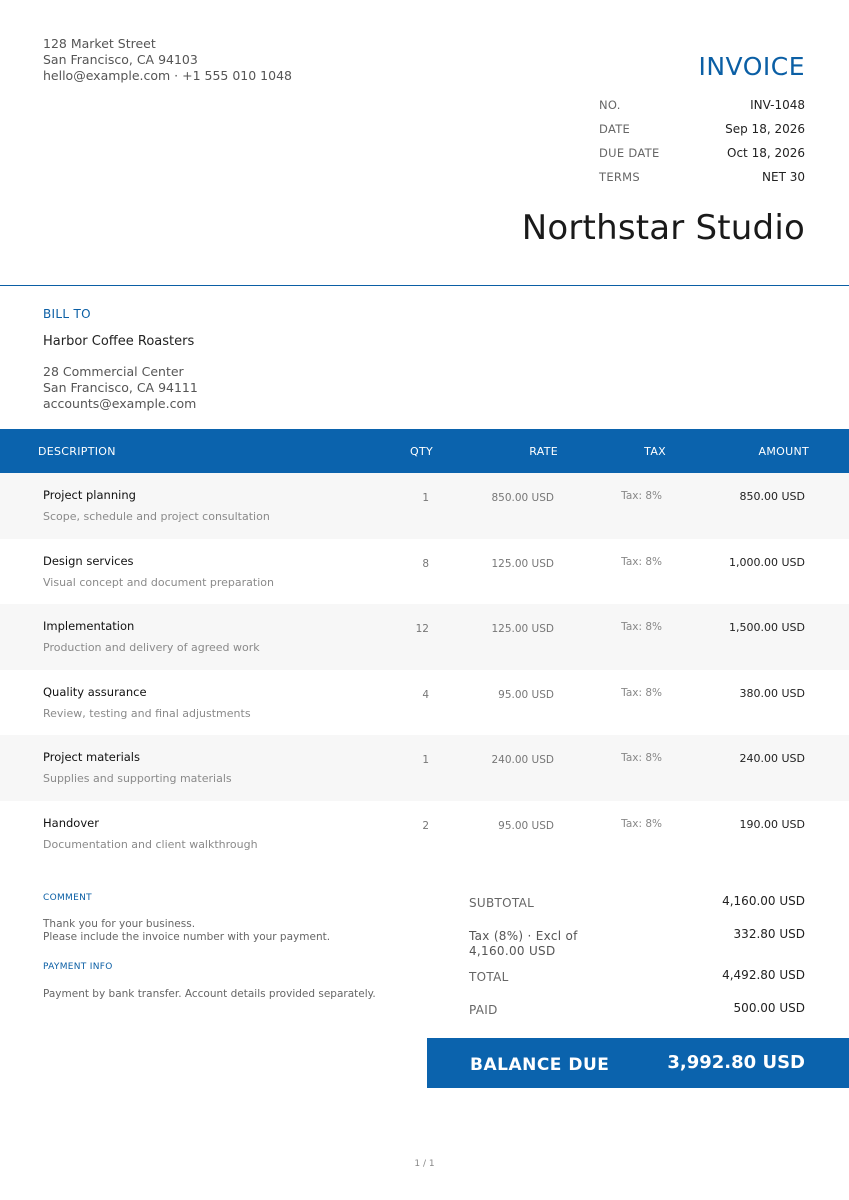 The image size is (849, 1200). Describe the element at coordinates (772, 693) in the screenshot. I see `item-amount: 380.00 USD` at that location.